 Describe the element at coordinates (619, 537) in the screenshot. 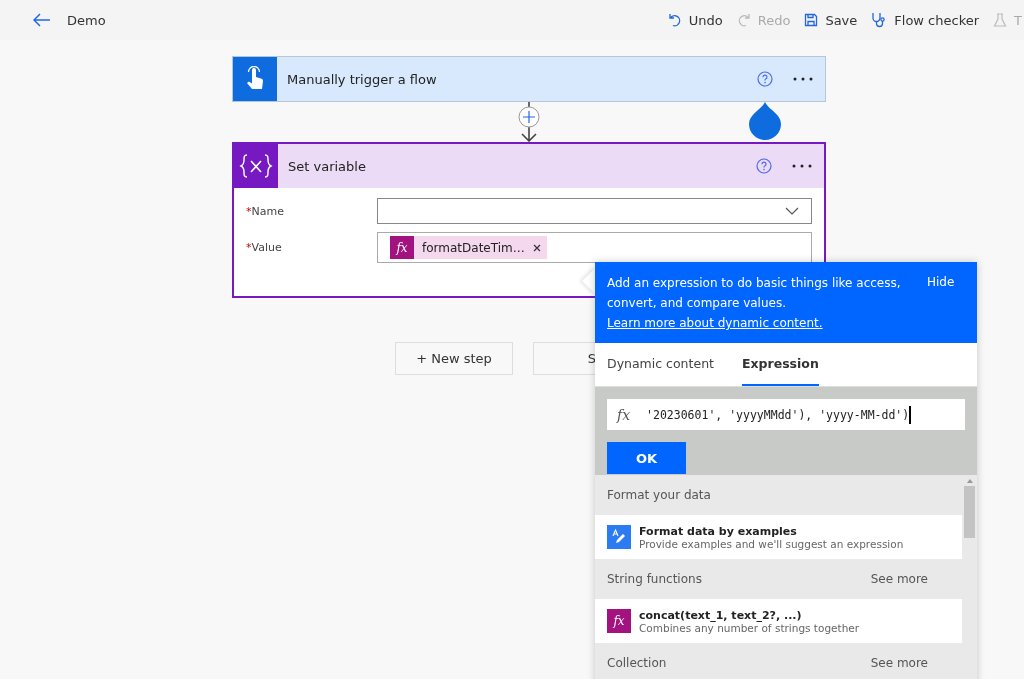

I see `pencil-letter-icon` at that location.